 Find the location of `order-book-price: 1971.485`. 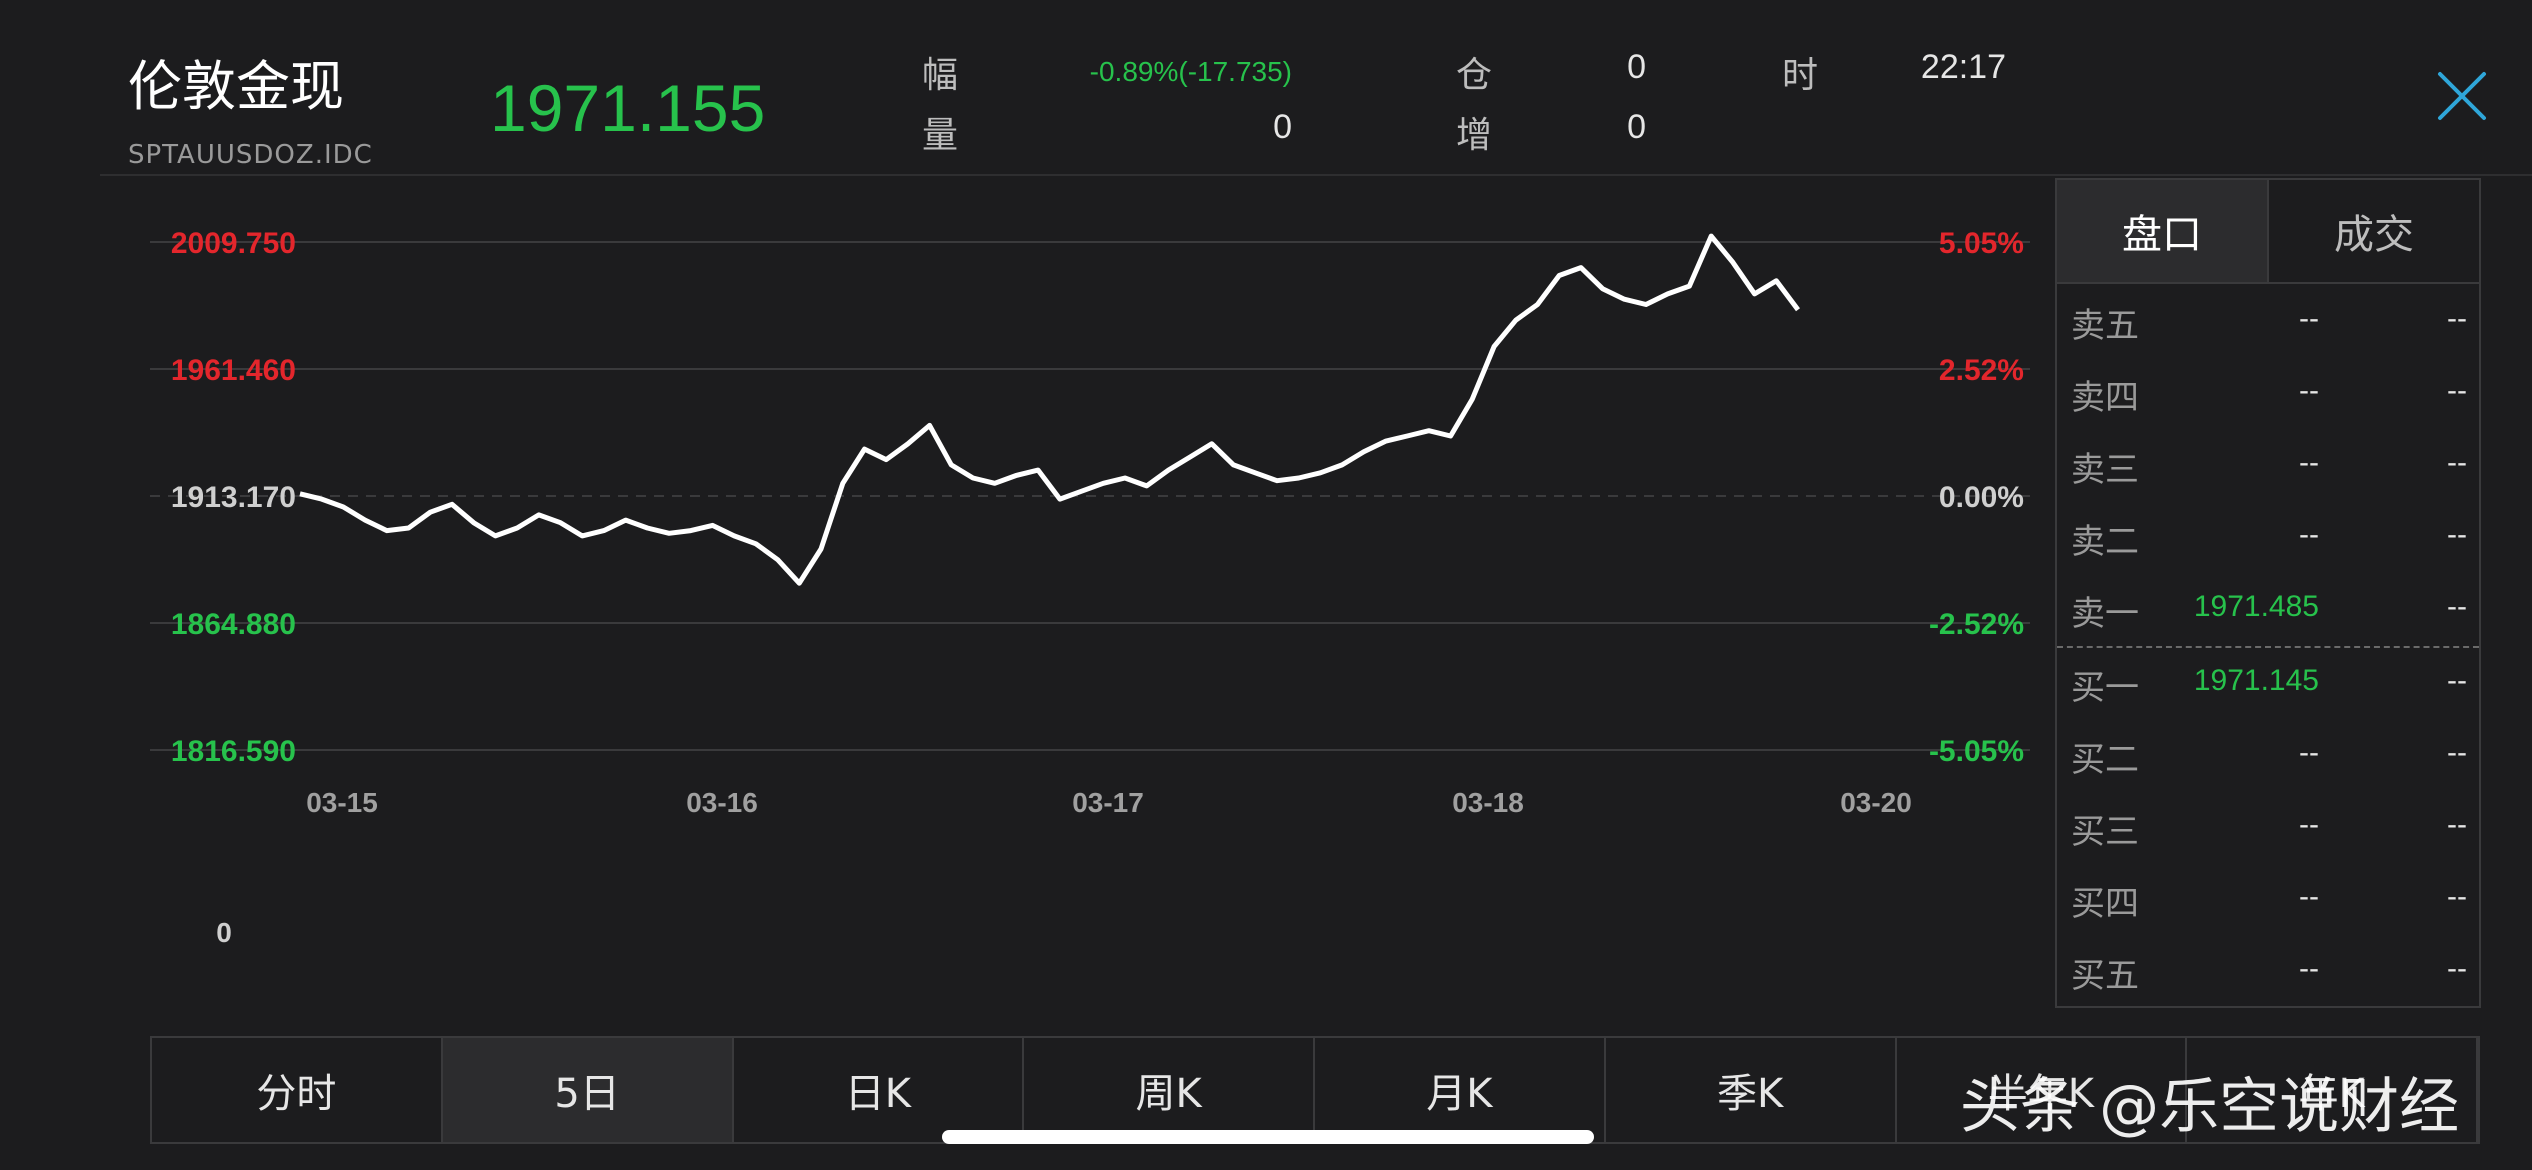

order-book-price: 1971.485 is located at coordinates (2256, 606).